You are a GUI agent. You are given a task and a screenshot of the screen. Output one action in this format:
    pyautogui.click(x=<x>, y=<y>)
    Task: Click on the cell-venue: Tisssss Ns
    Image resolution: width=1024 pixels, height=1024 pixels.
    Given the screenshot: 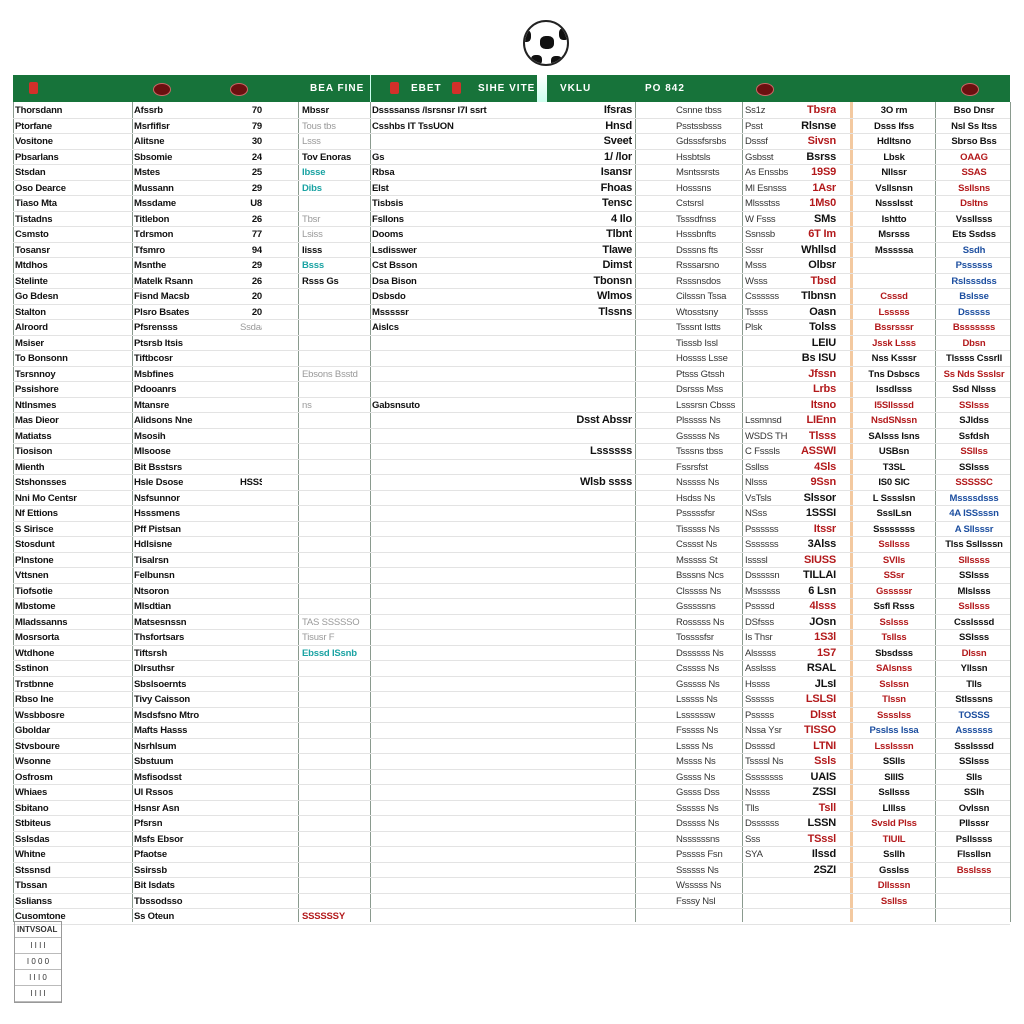 What is the action you would take?
    pyautogui.click(x=708, y=529)
    